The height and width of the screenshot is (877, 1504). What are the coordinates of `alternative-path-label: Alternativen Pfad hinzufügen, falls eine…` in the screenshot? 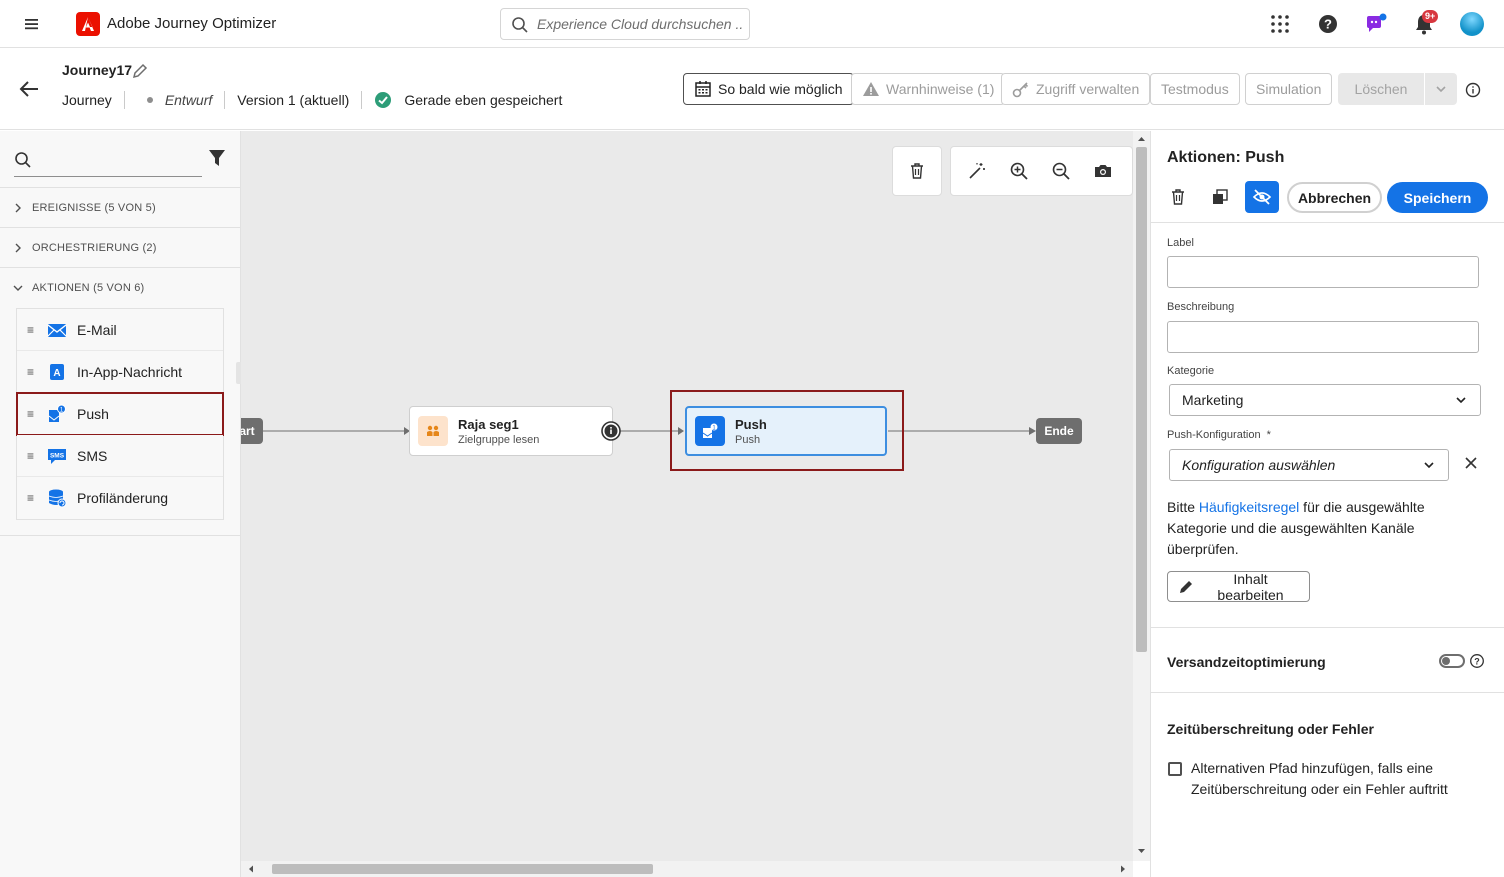 It's located at (1336, 779).